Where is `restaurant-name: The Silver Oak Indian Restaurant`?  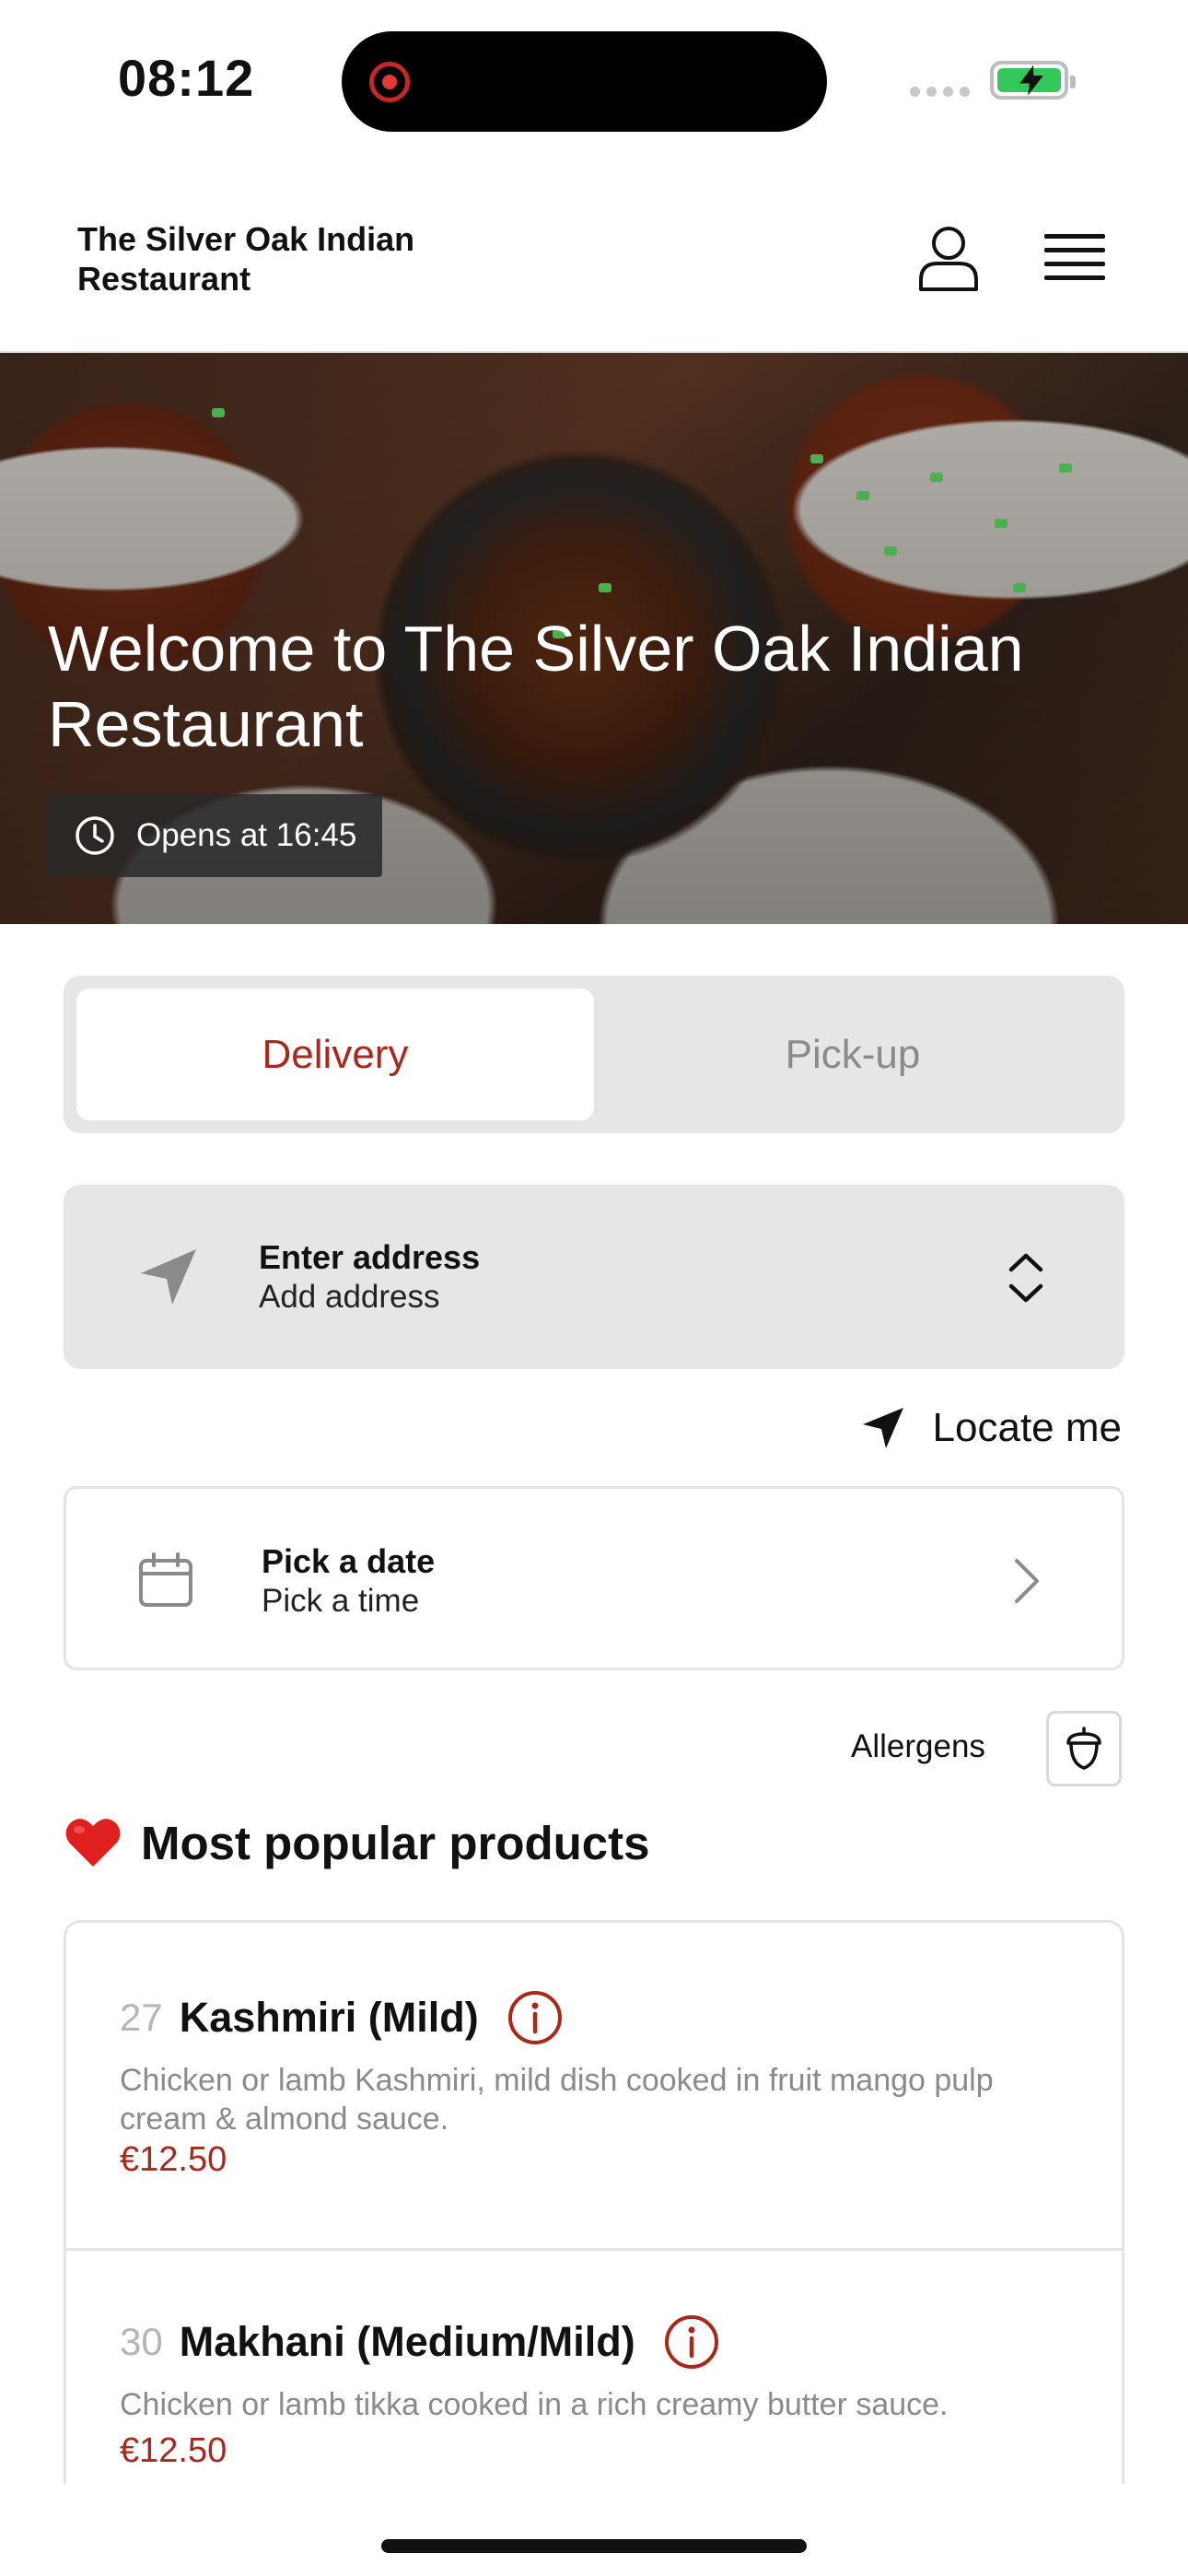
restaurant-name: The Silver Oak Indian Restaurant is located at coordinates (246, 259).